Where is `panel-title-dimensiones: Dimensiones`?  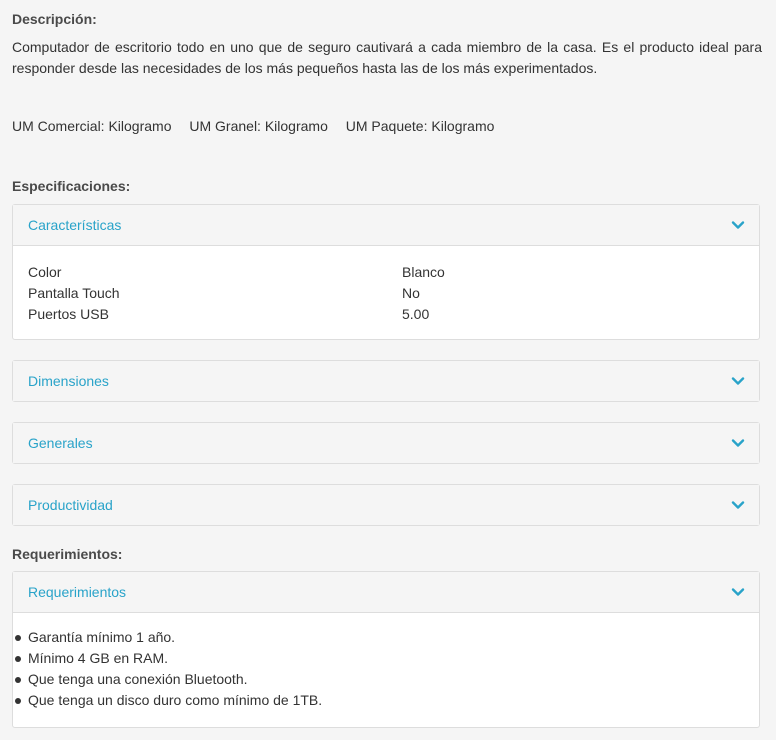
panel-title-dimensiones: Dimensiones is located at coordinates (68, 381).